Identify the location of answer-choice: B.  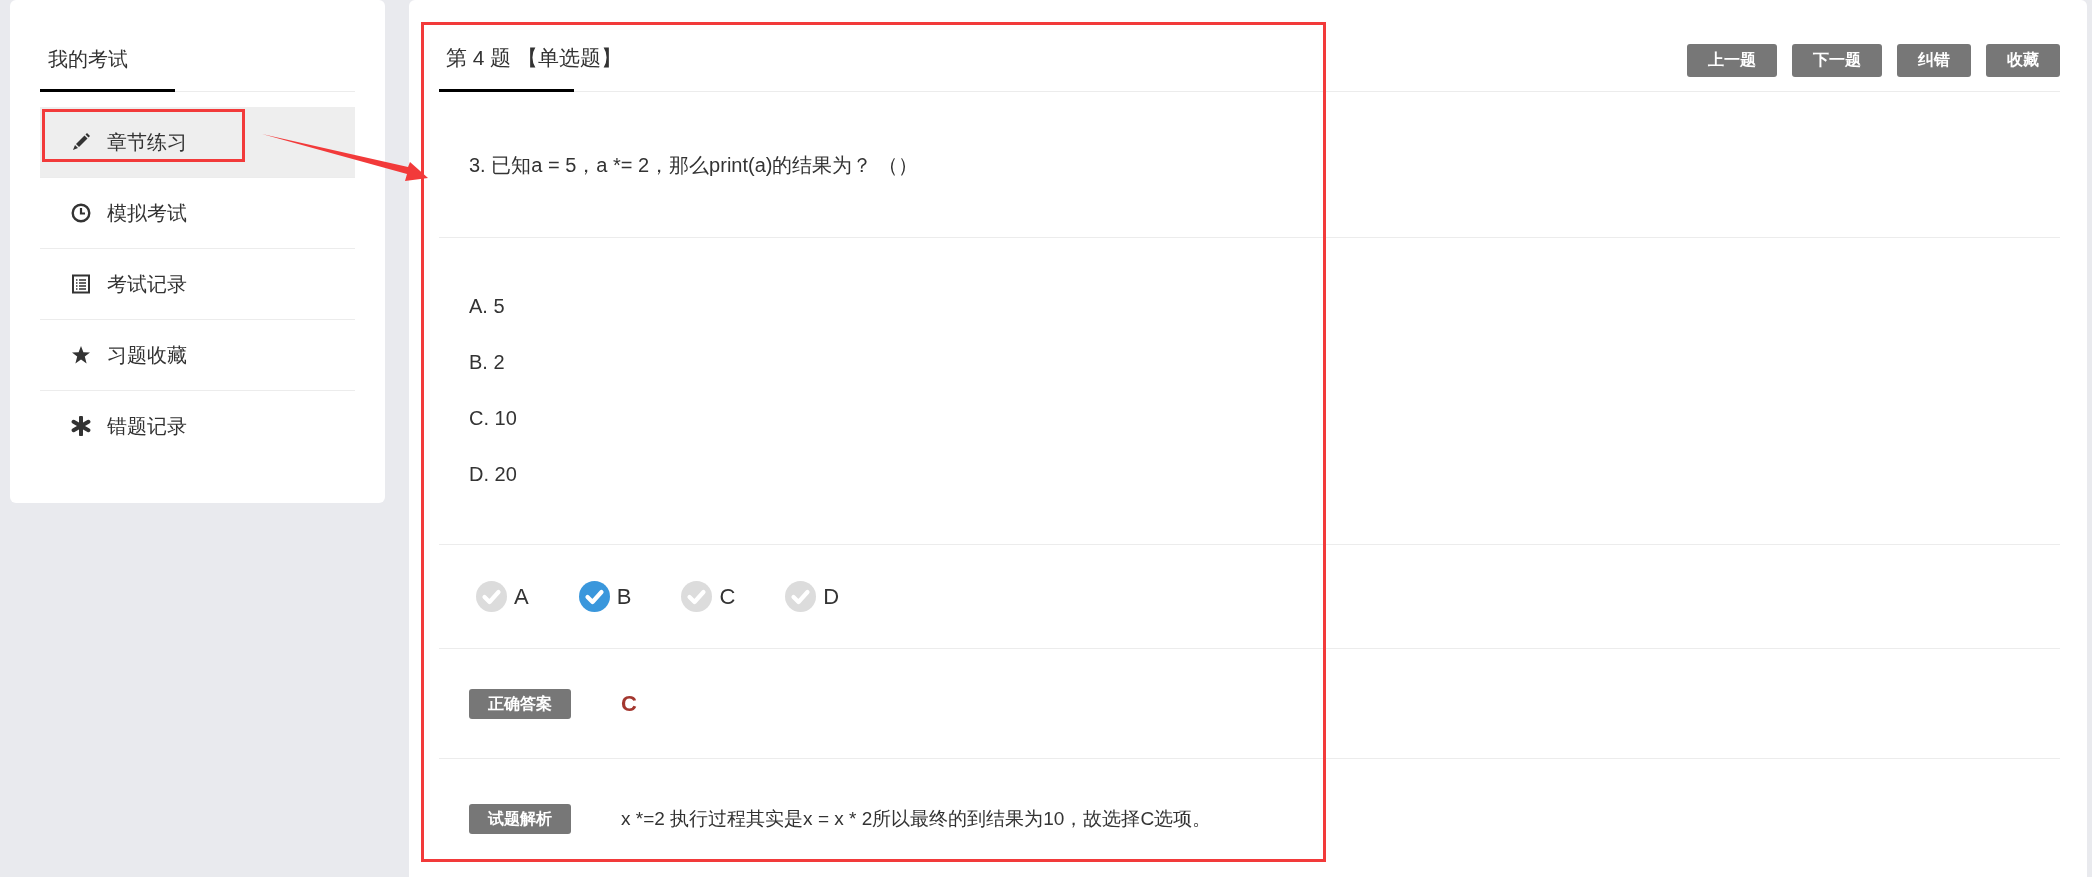
(605, 596).